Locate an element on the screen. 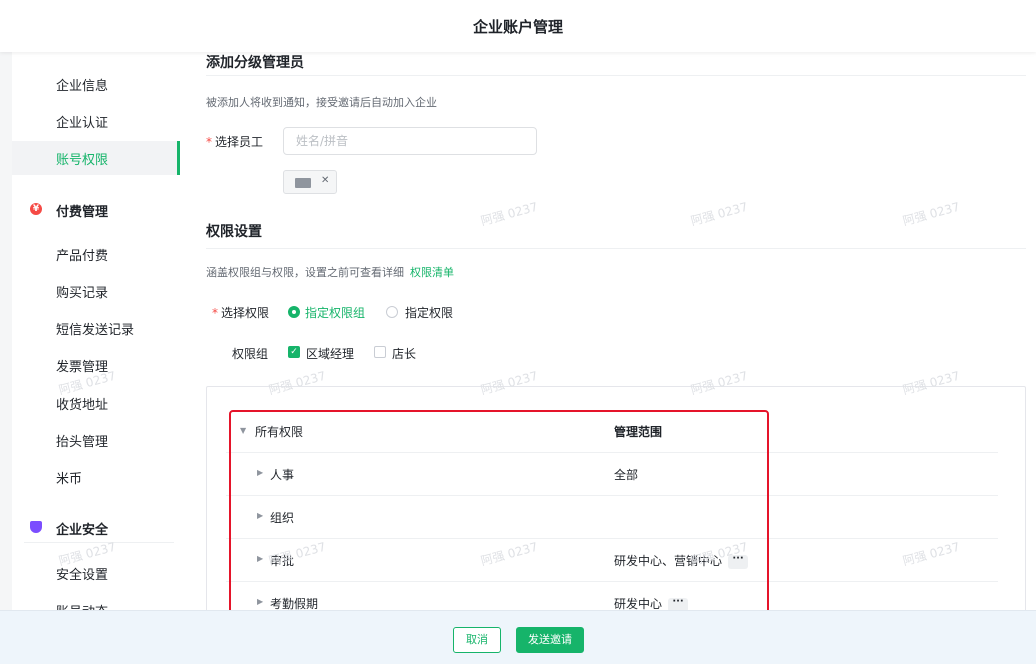 The height and width of the screenshot is (664, 1036). camera-icon is located at coordinates (303, 183).